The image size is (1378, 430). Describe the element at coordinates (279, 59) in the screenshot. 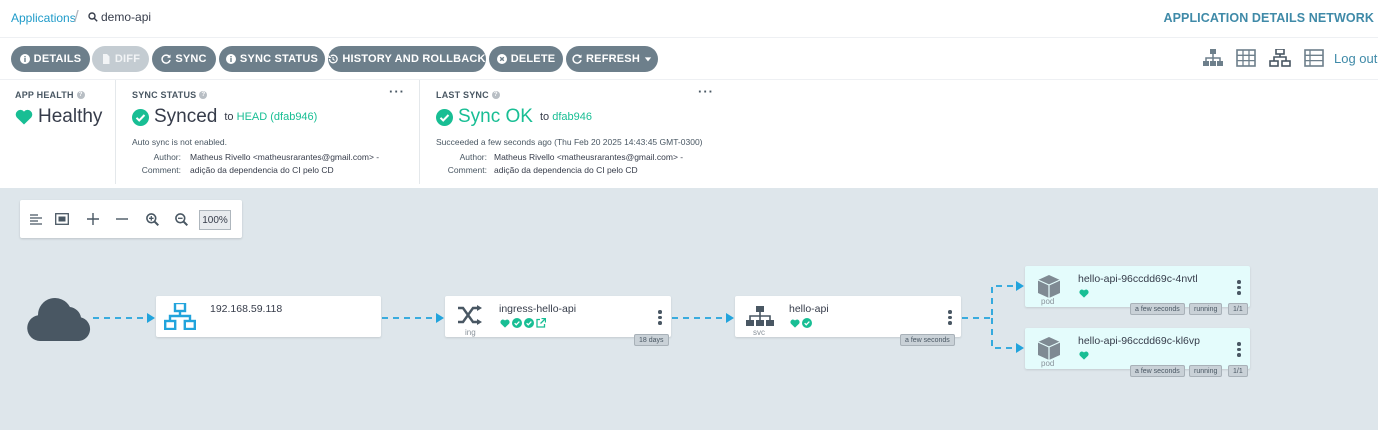

I see `sync-status-label: SYNC STATUS` at that location.